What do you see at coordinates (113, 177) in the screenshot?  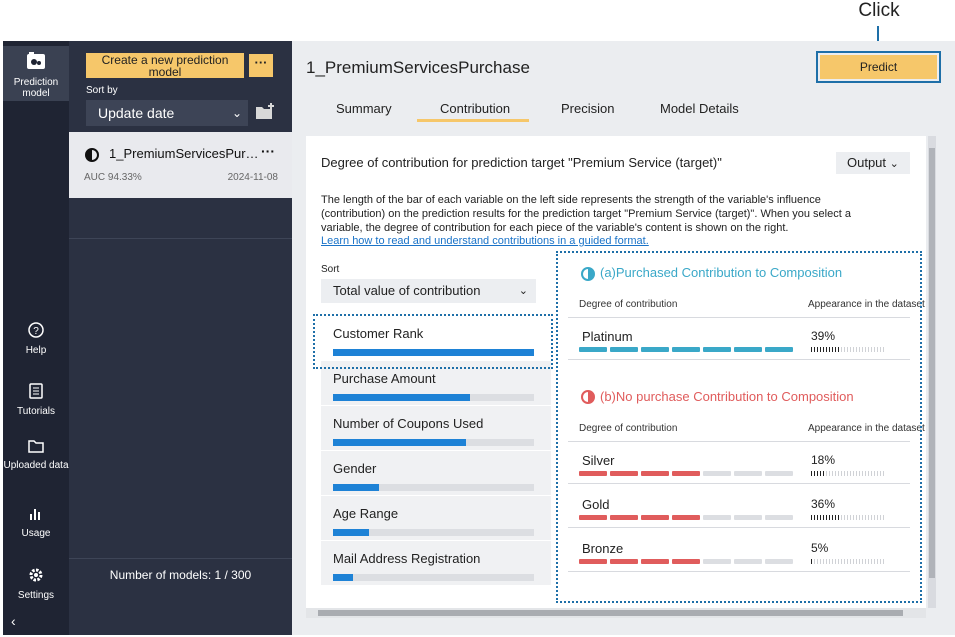 I see `model-auc: AUC 94.33%` at bounding box center [113, 177].